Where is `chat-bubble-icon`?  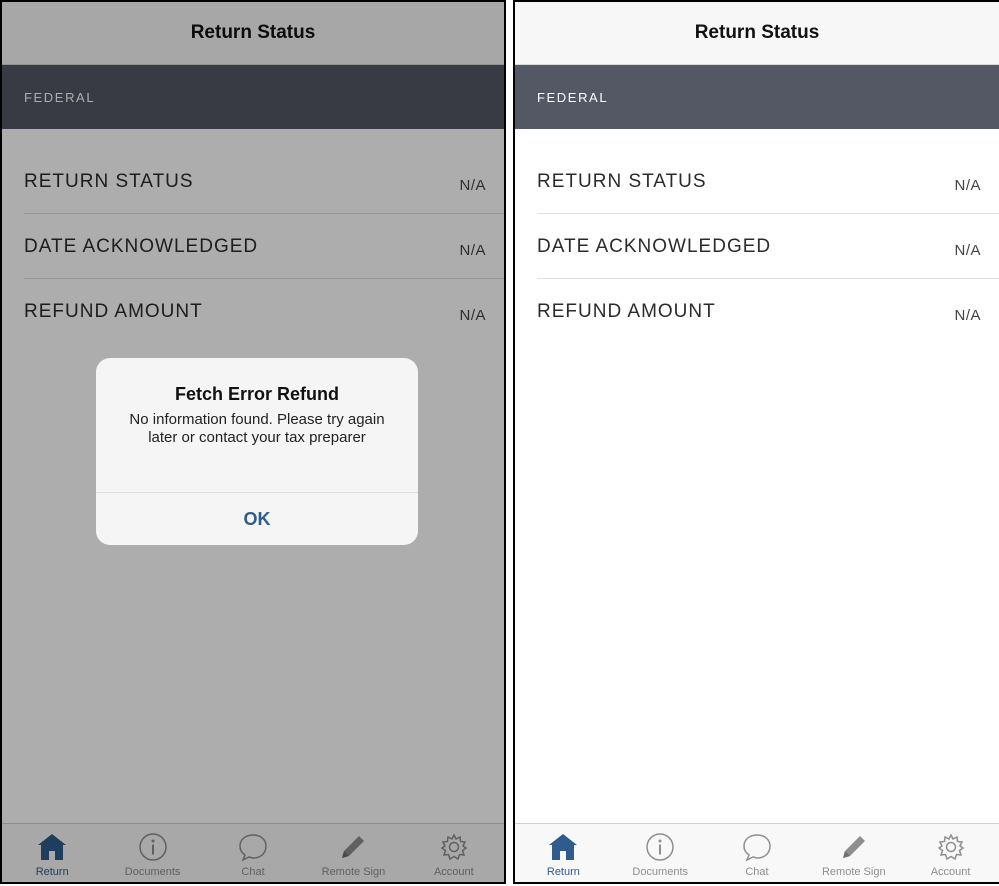 chat-bubble-icon is located at coordinates (757, 847).